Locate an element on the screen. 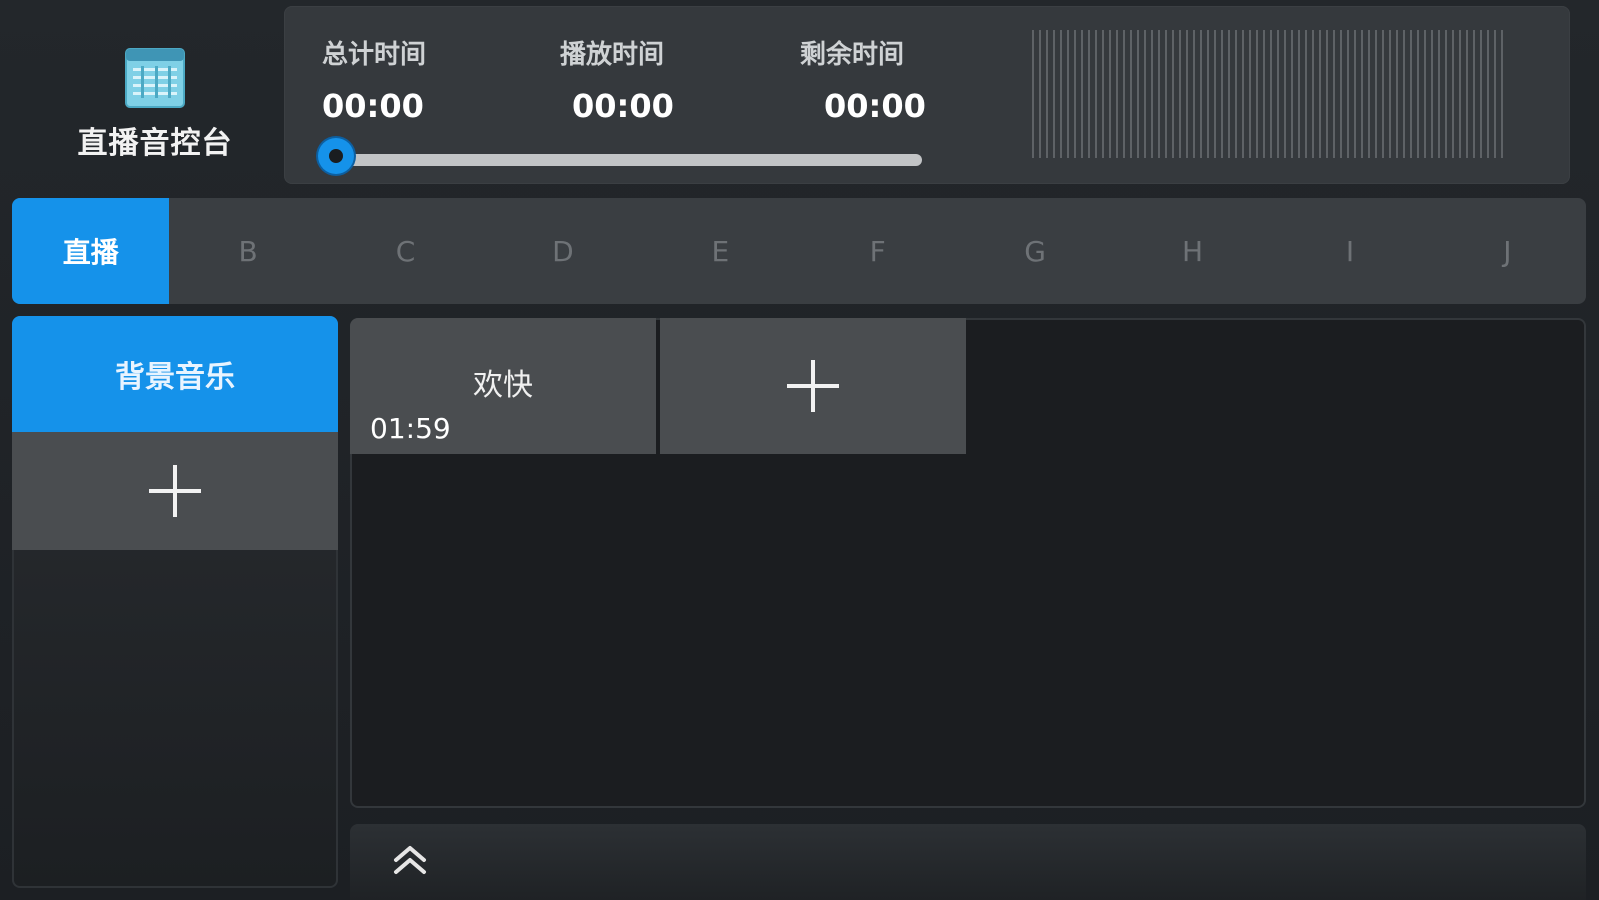 The image size is (1599, 900). app-logo: 直播音控台 is located at coordinates (155, 100).